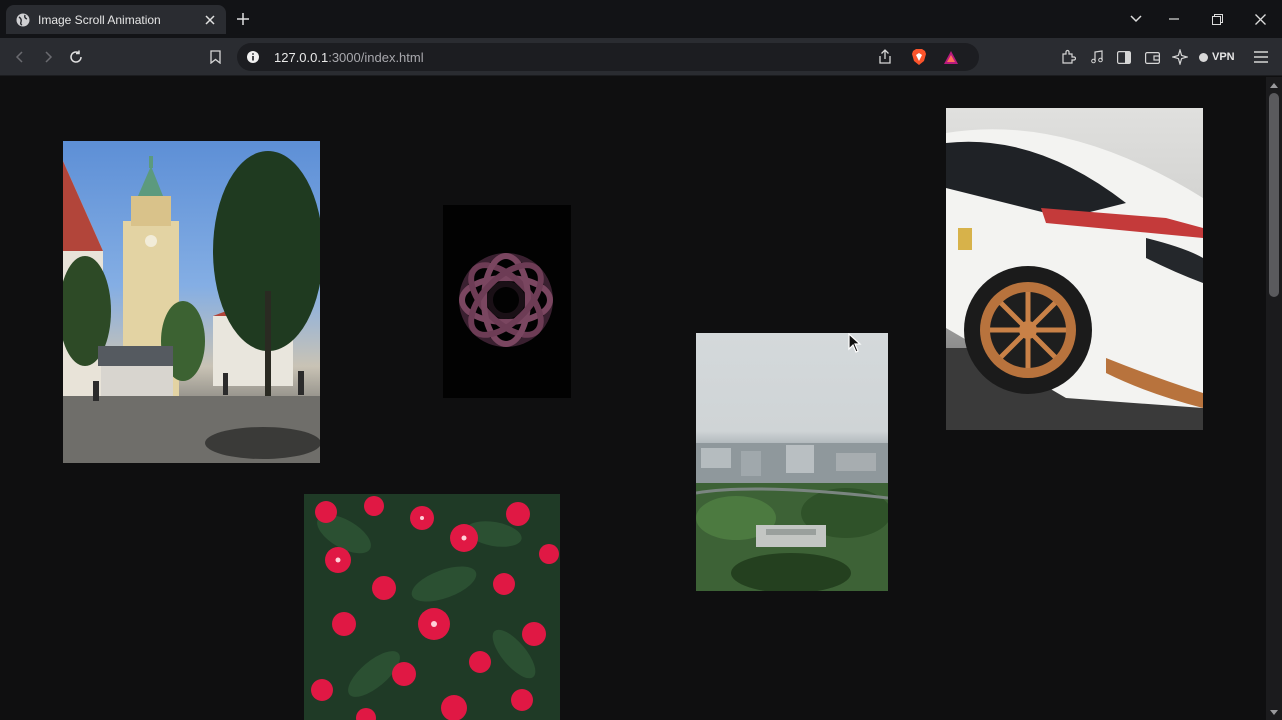  What do you see at coordinates (641, 19) in the screenshot?
I see `title-bar: Image Scroll Animation` at bounding box center [641, 19].